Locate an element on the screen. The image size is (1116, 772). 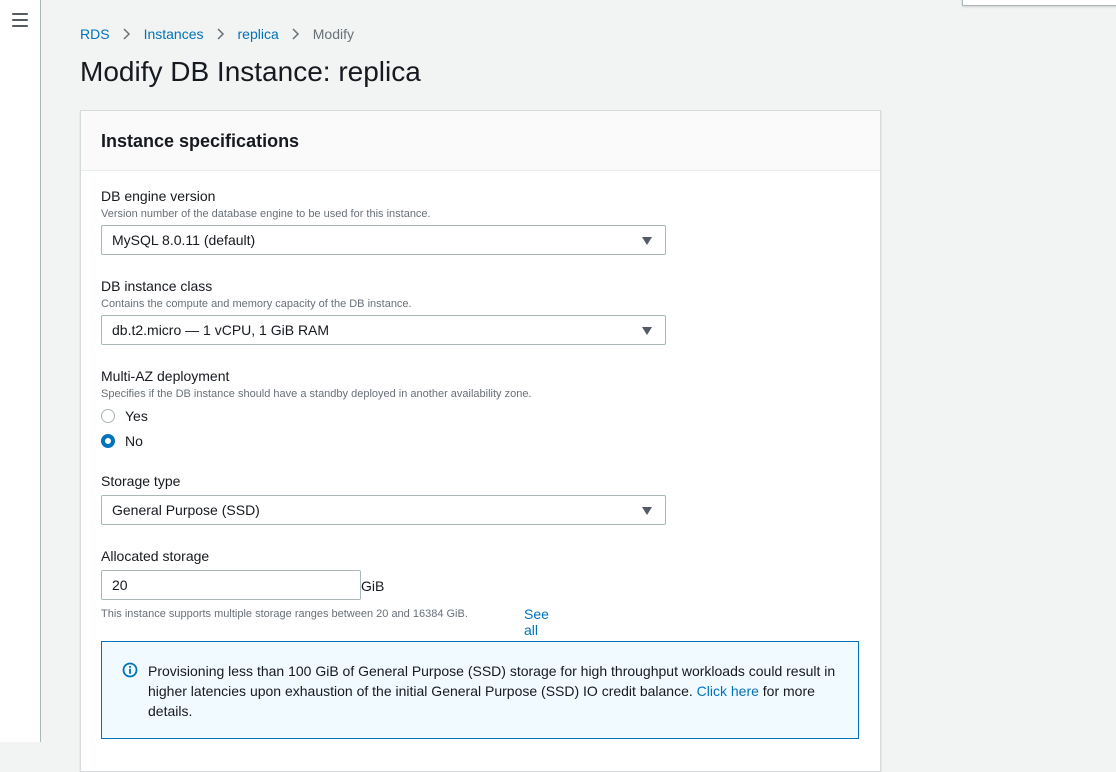
breadcrumb-rds: RDS is located at coordinates (95, 34).